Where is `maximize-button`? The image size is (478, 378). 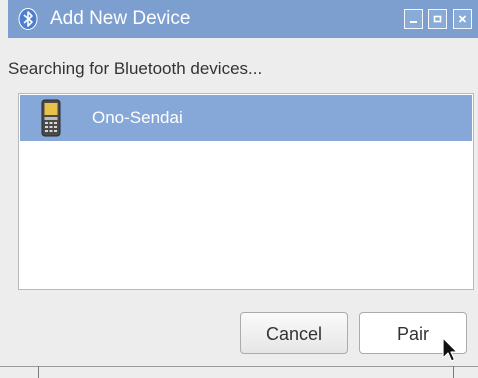 maximize-button is located at coordinates (437, 19).